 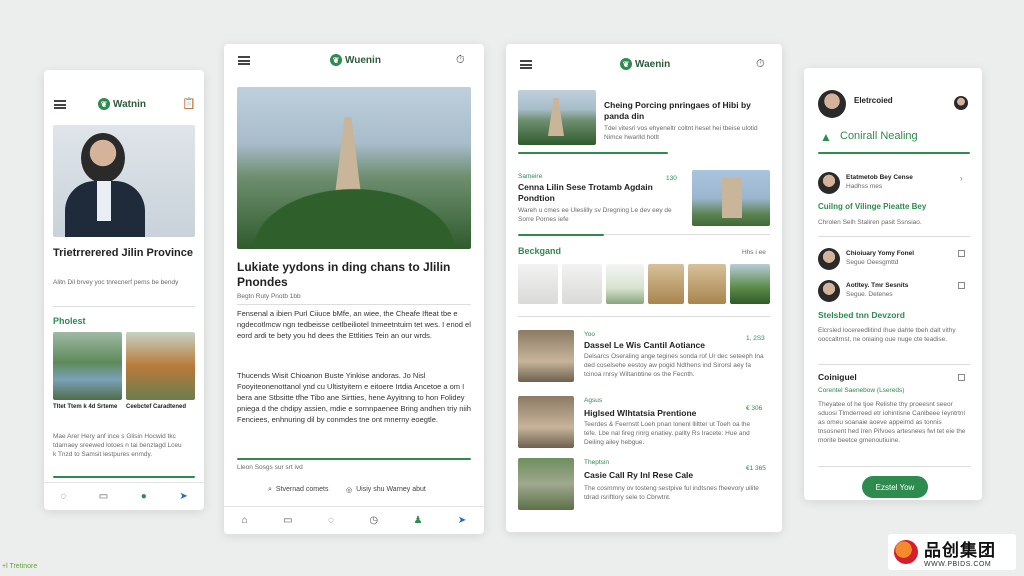 What do you see at coordinates (596, 462) in the screenshot?
I see `news-tag-3: Theptsin` at bounding box center [596, 462].